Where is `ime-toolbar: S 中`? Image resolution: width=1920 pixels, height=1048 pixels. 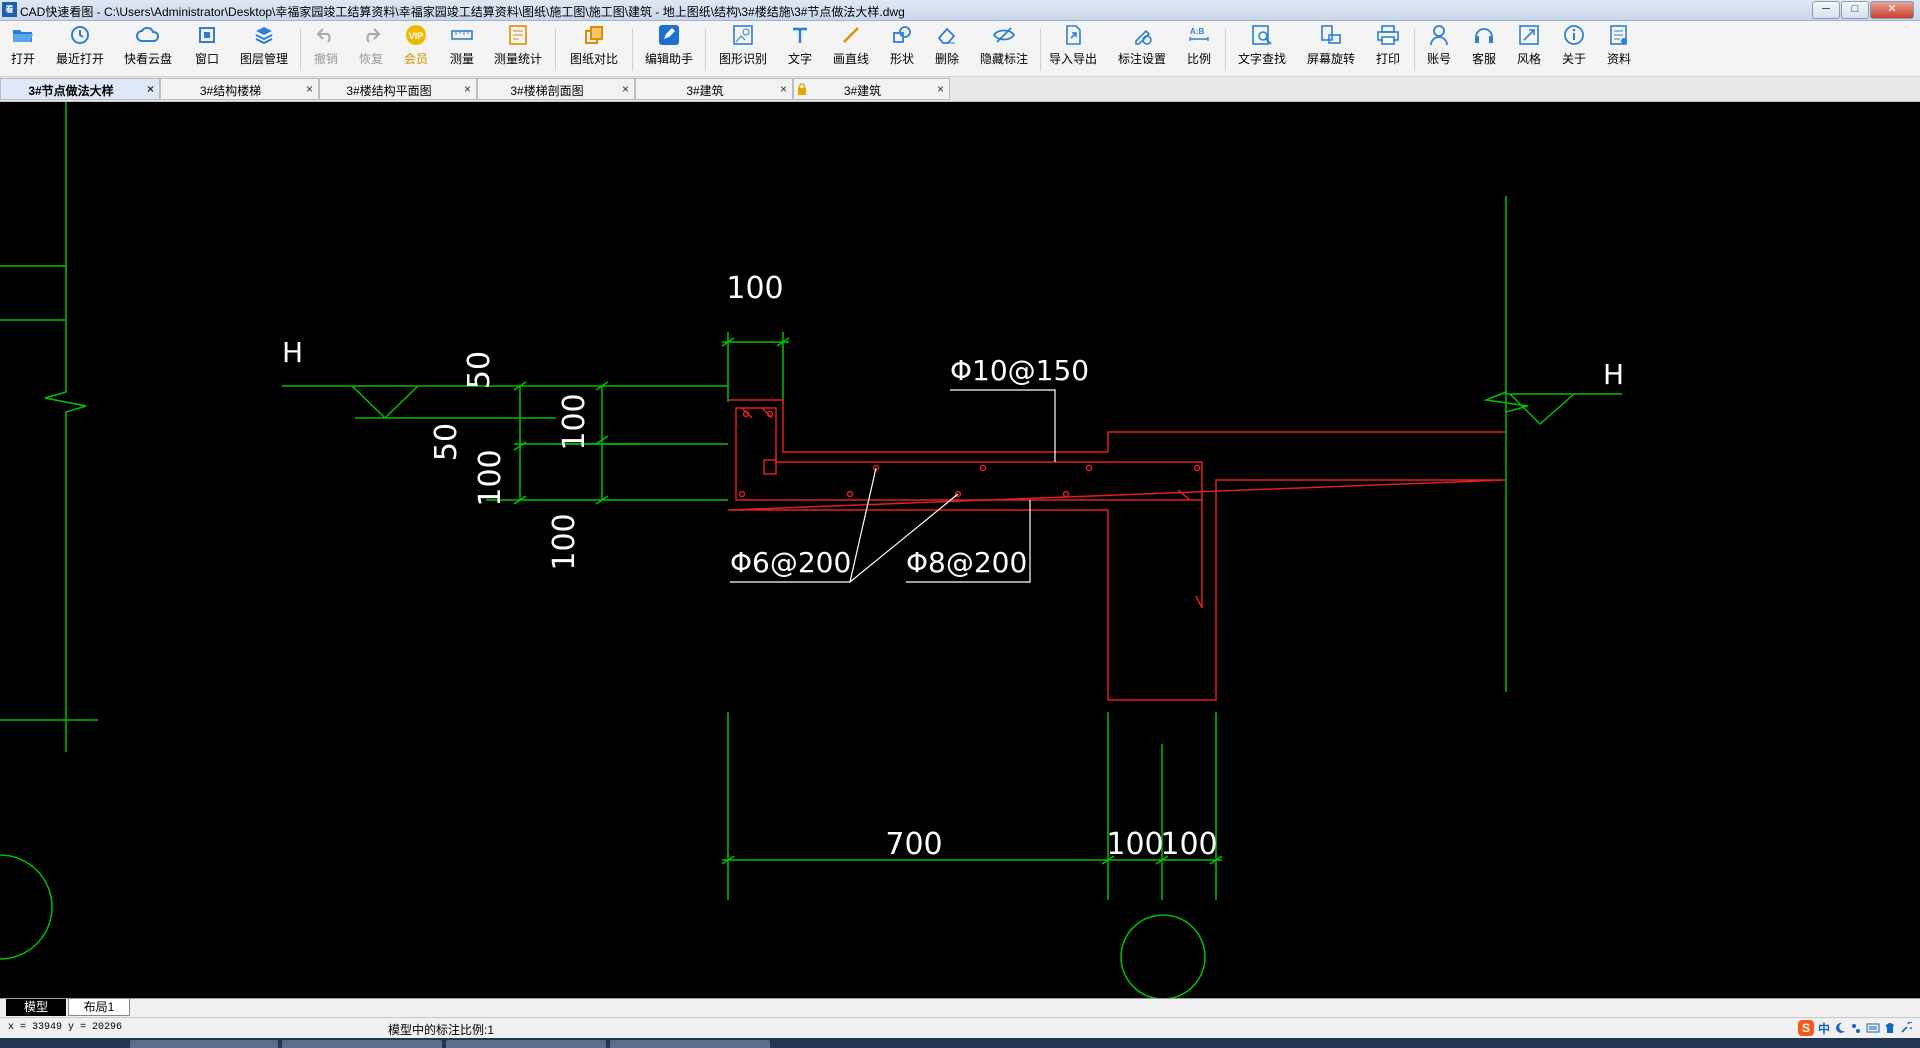 ime-toolbar: S 中 is located at coordinates (1854, 1028).